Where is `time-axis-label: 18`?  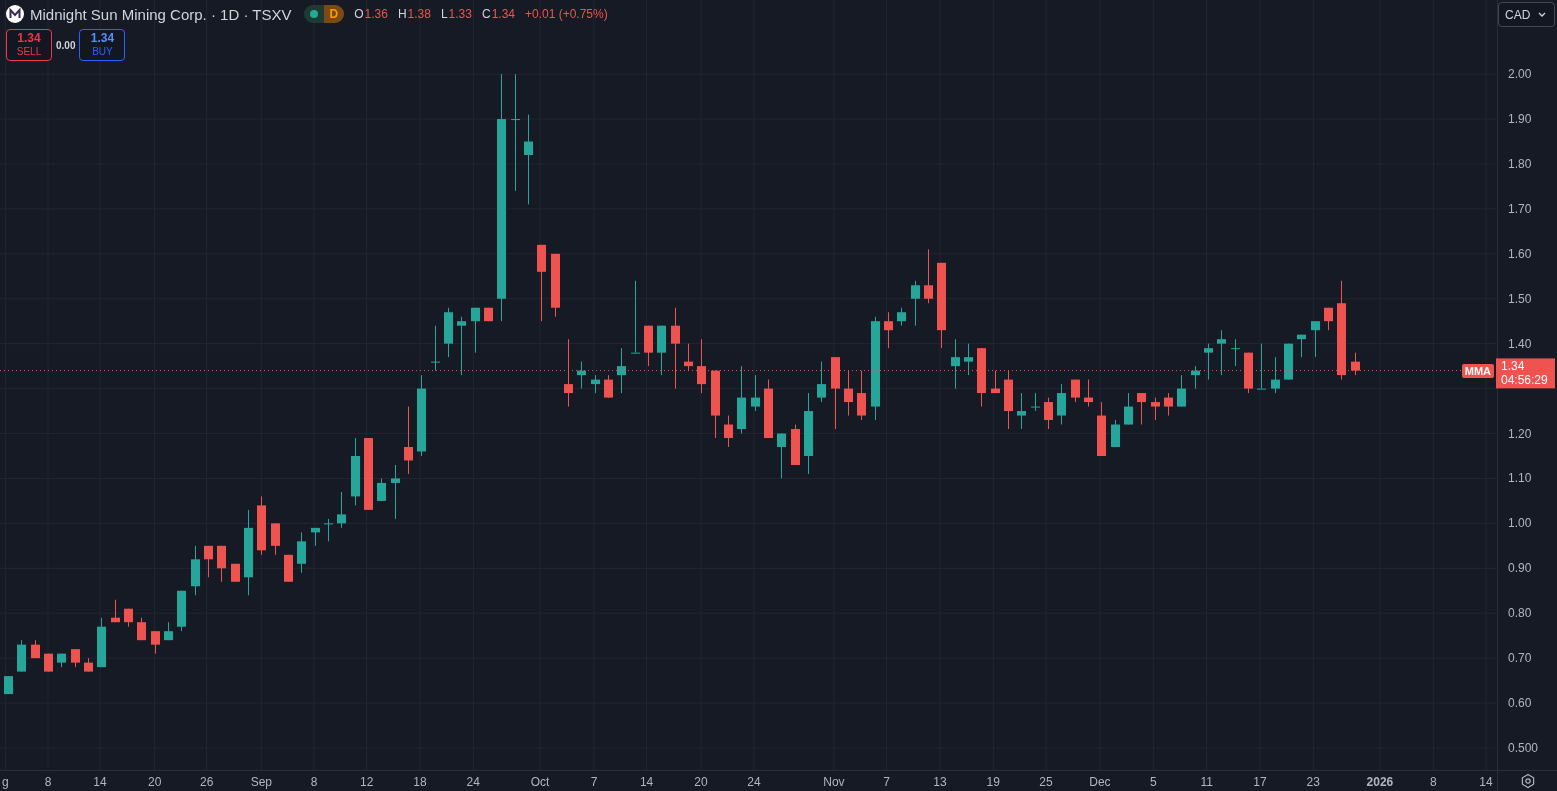 time-axis-label: 18 is located at coordinates (420, 782).